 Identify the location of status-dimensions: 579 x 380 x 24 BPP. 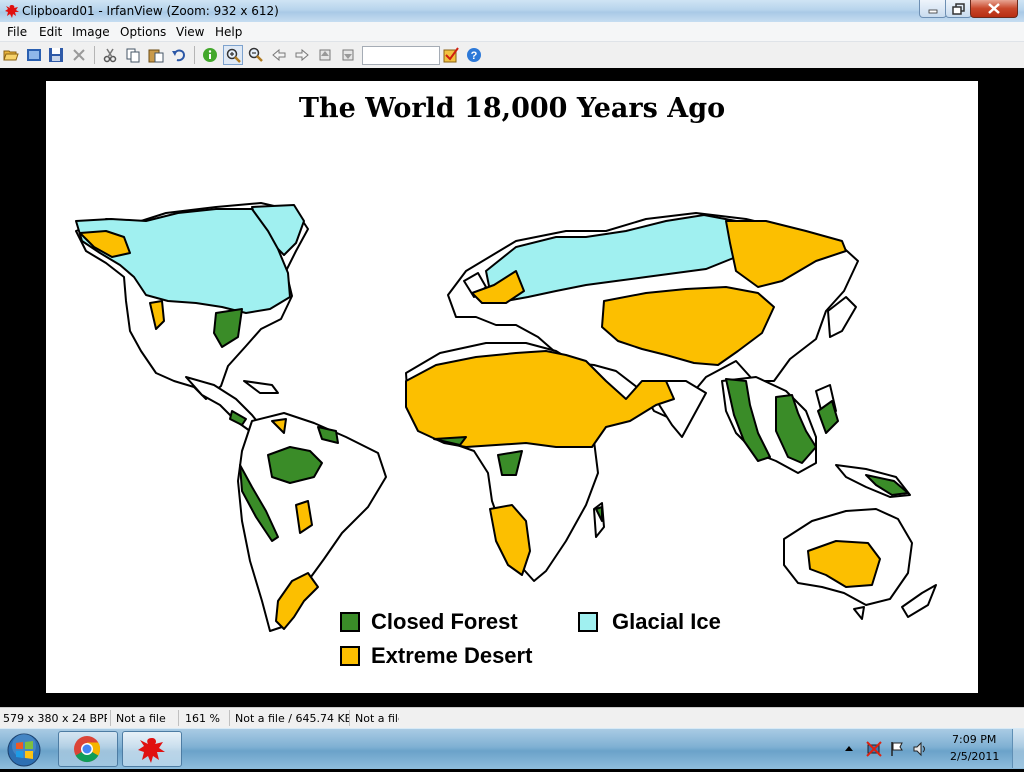
(55, 718).